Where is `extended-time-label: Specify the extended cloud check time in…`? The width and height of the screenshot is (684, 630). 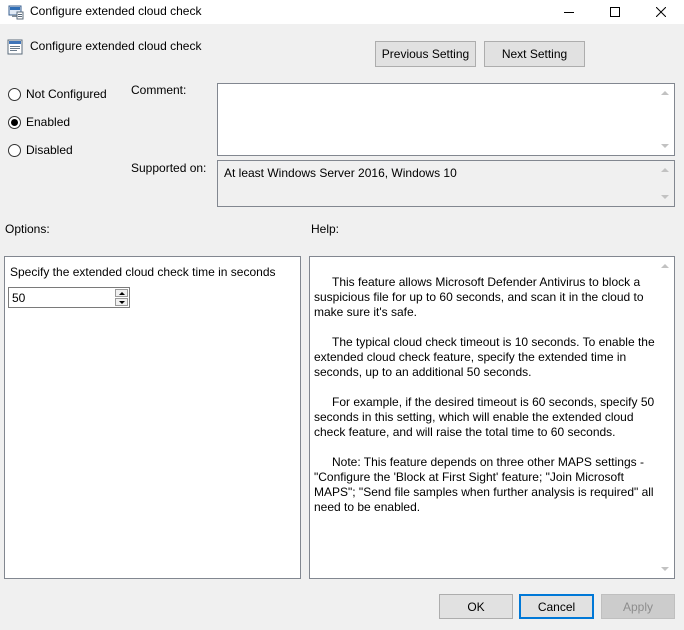 extended-time-label: Specify the extended cloud check time in… is located at coordinates (143, 272).